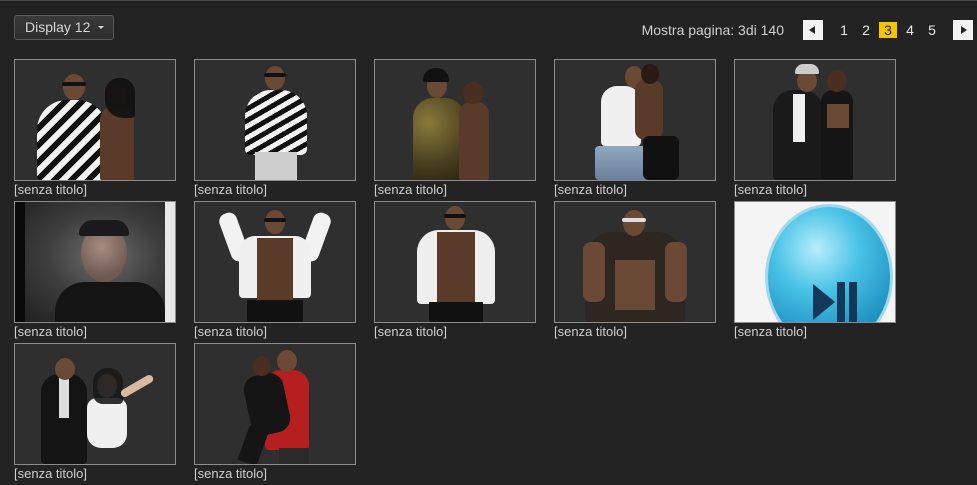  Describe the element at coordinates (888, 30) in the screenshot. I see `page-link-3-current: 3` at that location.